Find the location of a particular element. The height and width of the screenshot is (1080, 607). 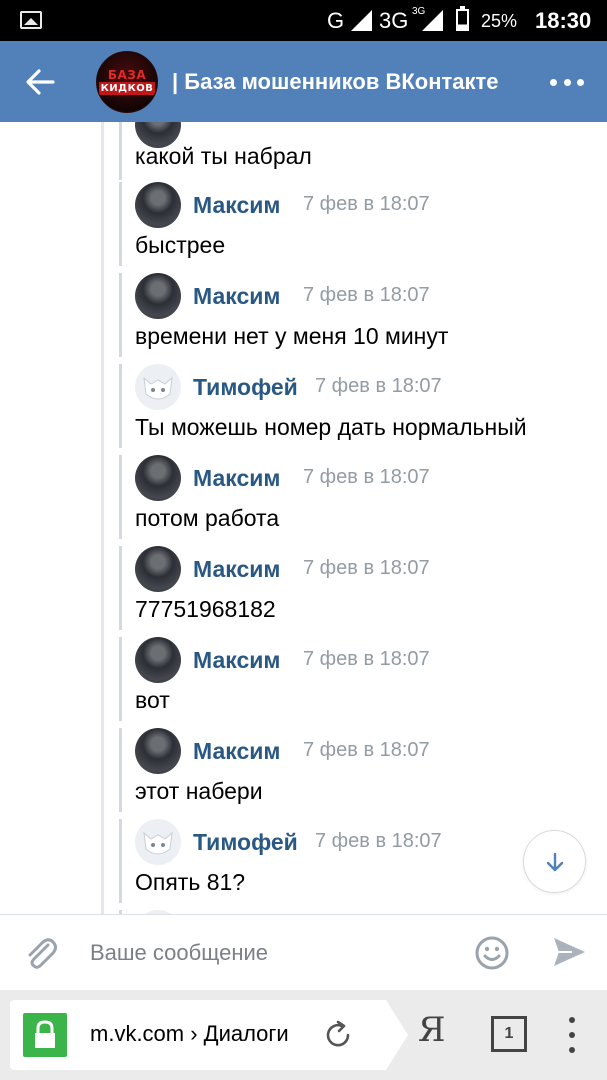

arrow-down-icon is located at coordinates (554, 861).